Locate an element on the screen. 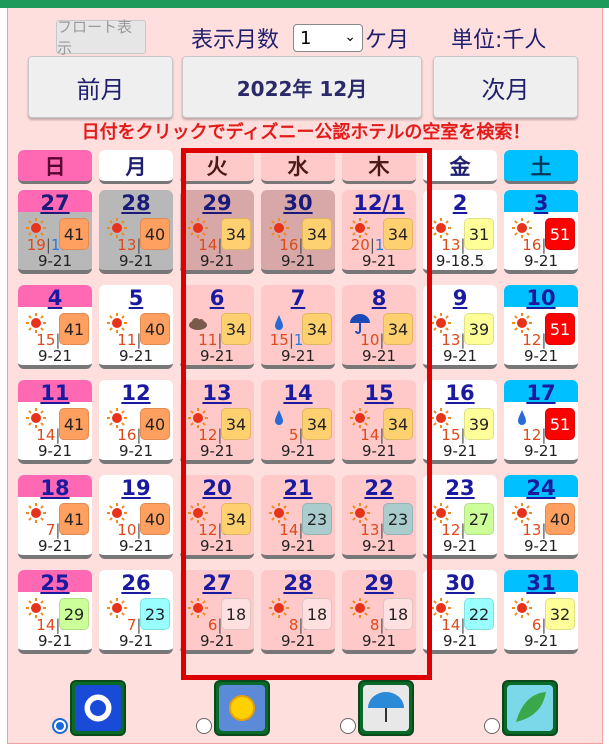 This screenshot has height=746, width=609. calendar-day-cell: 187|2419-21 is located at coordinates (55, 517).